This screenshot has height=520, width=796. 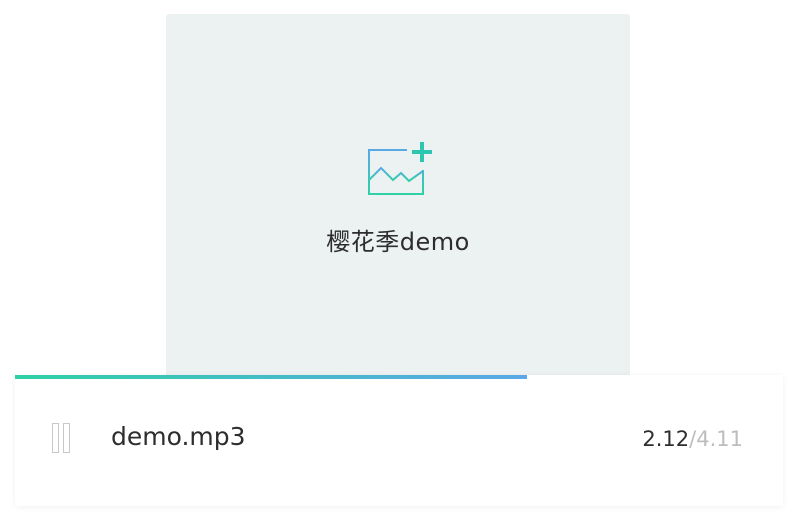 What do you see at coordinates (271, 377) in the screenshot?
I see `progress-bar-fill` at bounding box center [271, 377].